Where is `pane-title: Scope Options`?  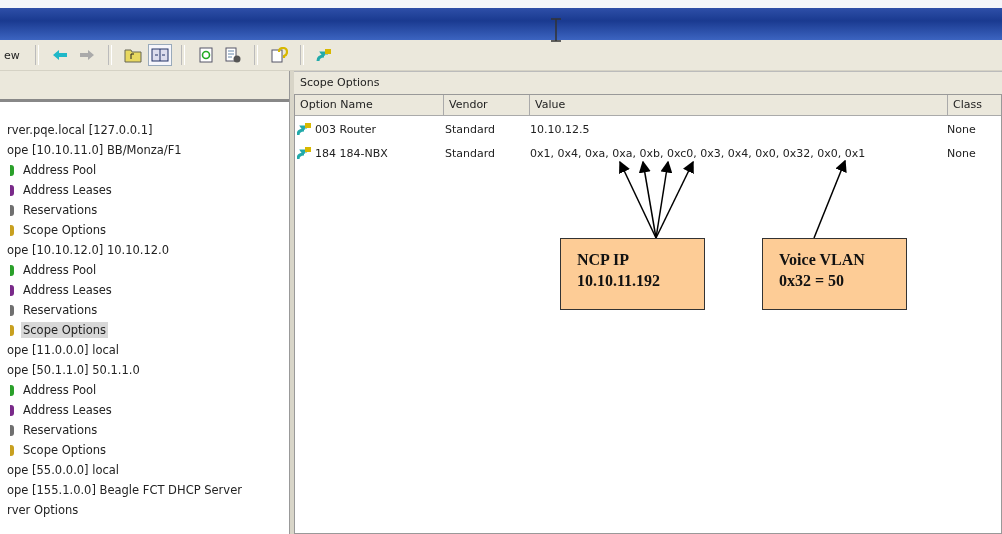 pane-title: Scope Options is located at coordinates (648, 82).